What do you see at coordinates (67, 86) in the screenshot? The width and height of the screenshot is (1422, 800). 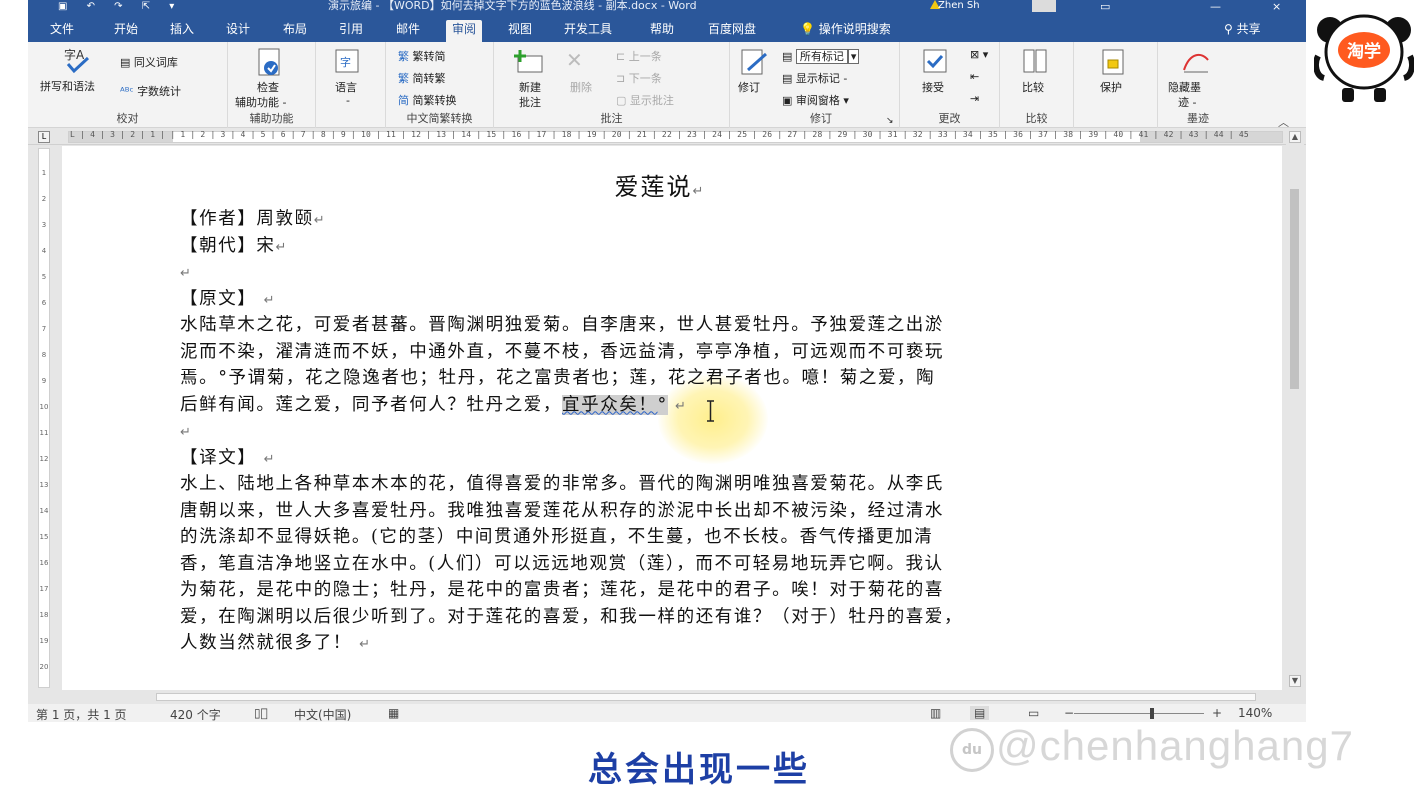 I see `spell-grammar-button: 拼写和语法` at bounding box center [67, 86].